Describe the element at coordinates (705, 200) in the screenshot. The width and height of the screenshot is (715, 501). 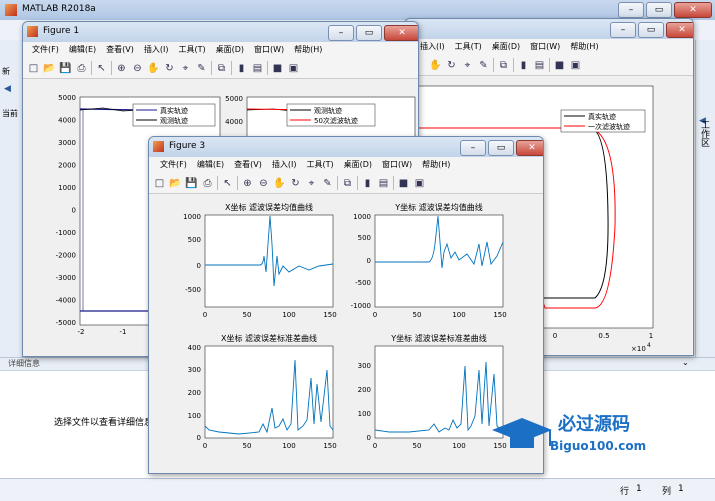
I see `workspace-strip: ◀` at that location.